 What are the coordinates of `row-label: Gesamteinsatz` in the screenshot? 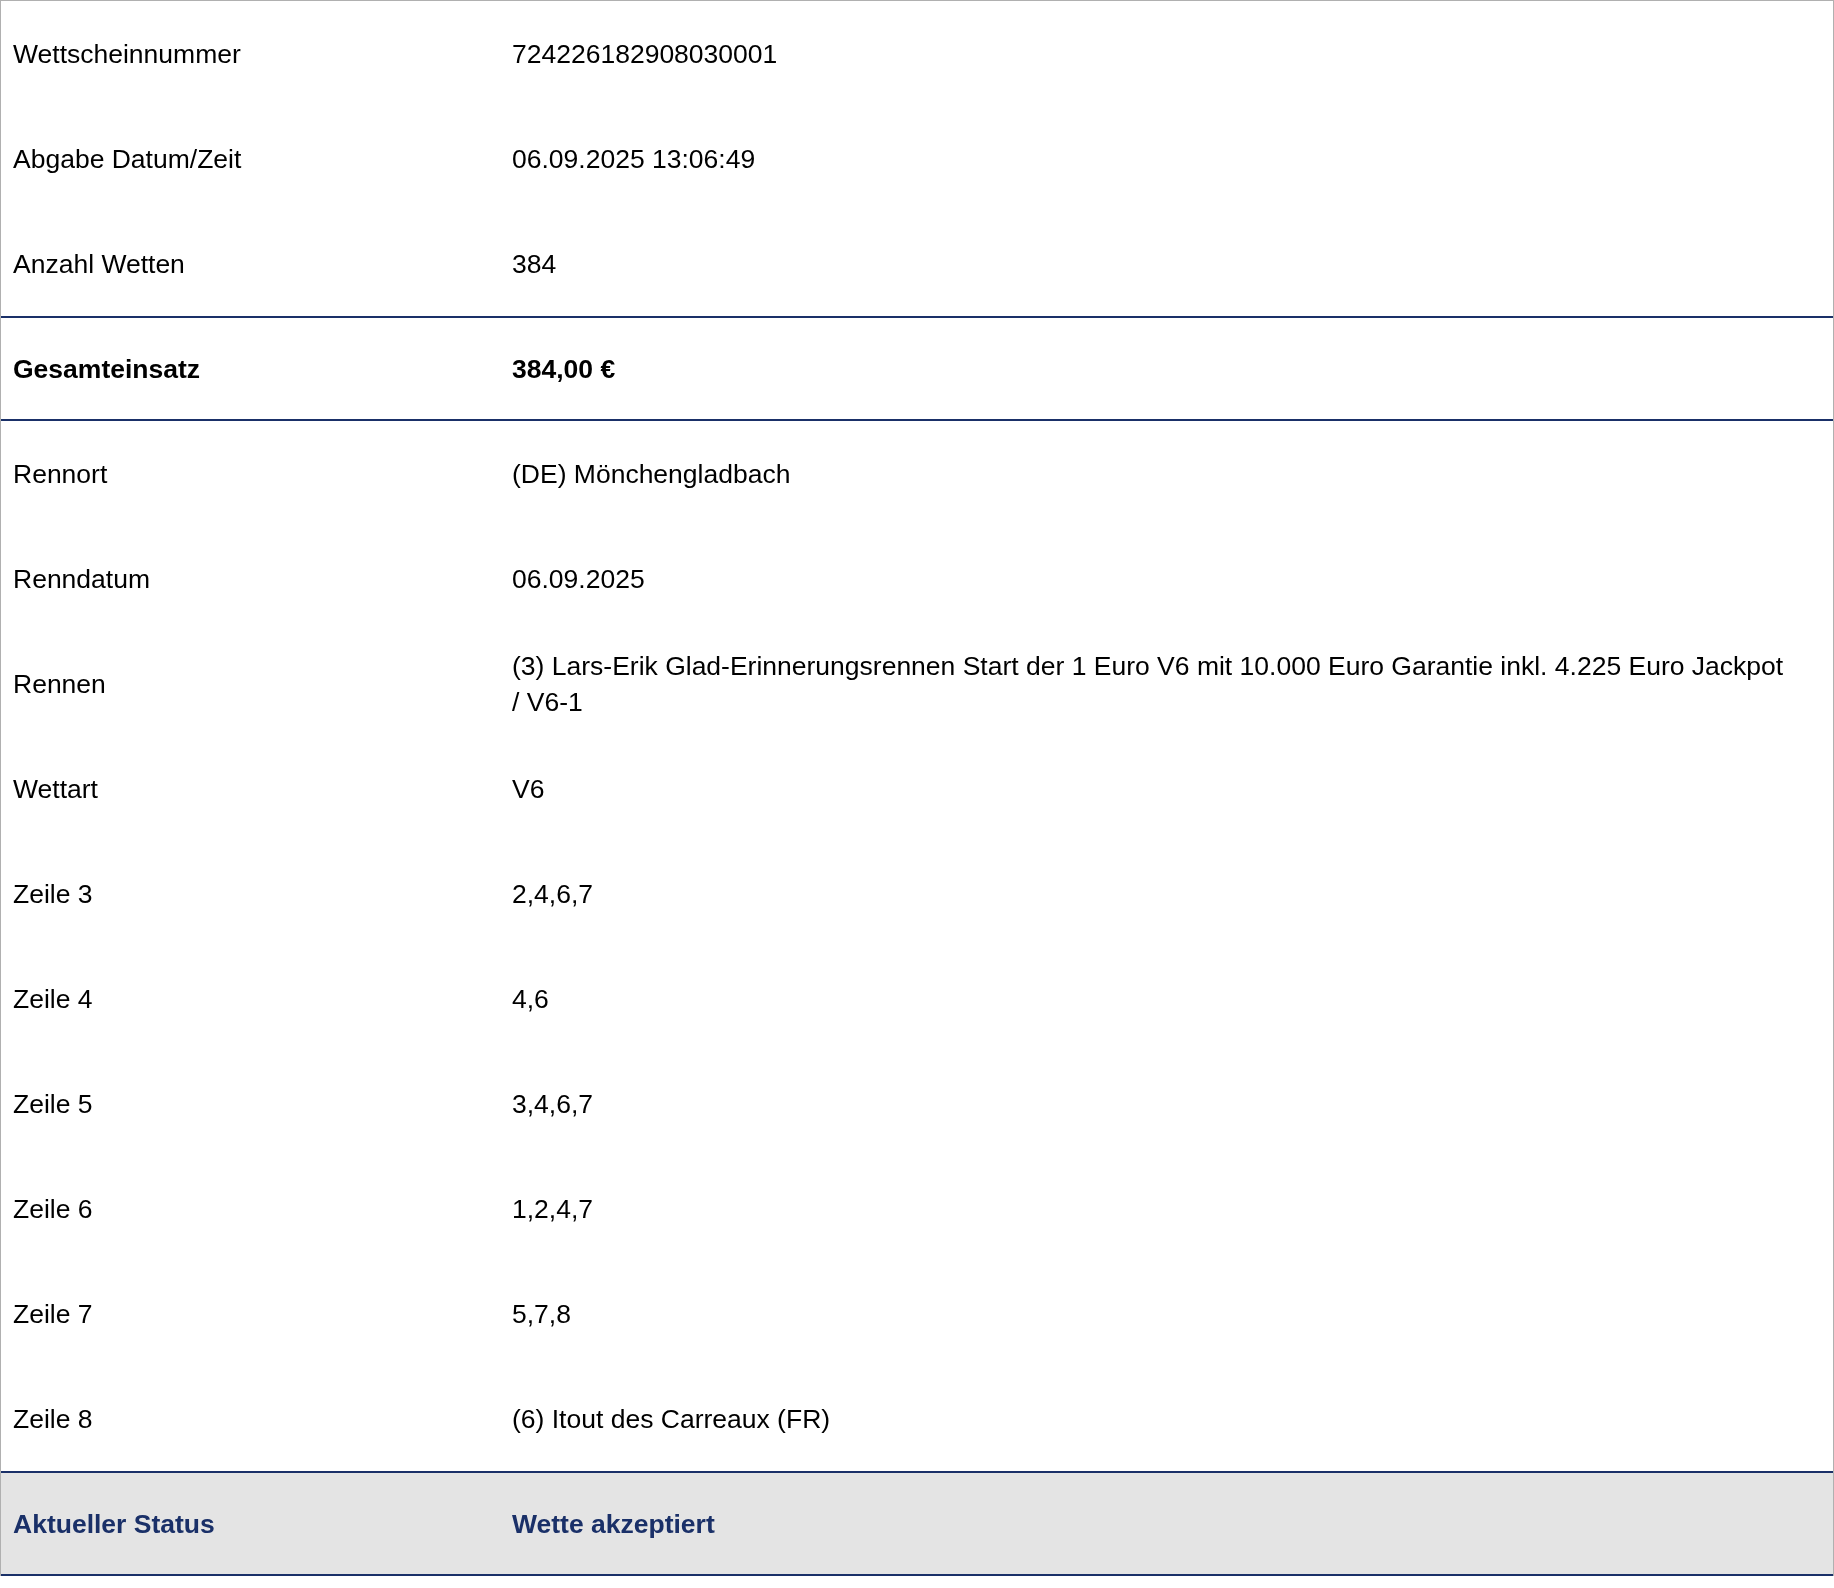 It's located at (107, 369).